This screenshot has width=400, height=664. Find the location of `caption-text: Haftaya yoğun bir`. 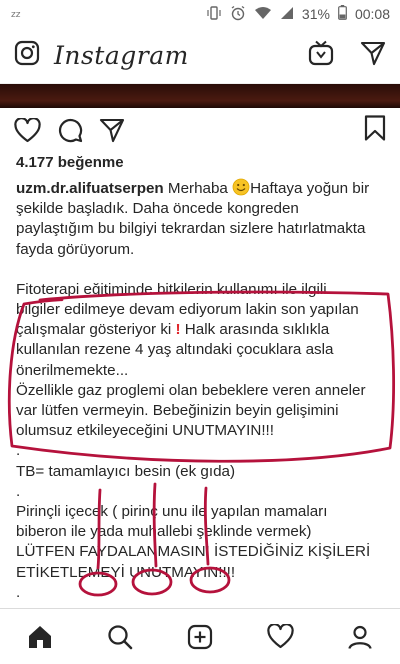

caption-text: Haftaya yoğun bir is located at coordinates (310, 188).